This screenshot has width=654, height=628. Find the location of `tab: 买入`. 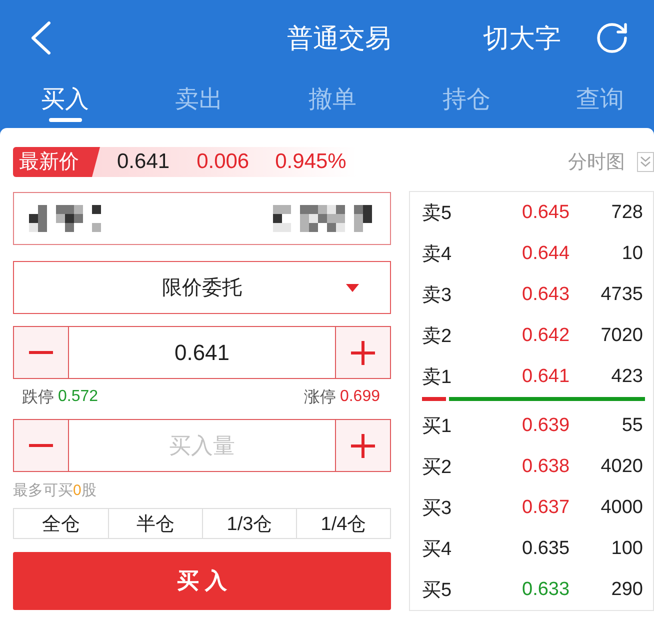

tab: 买入 is located at coordinates (65, 100).